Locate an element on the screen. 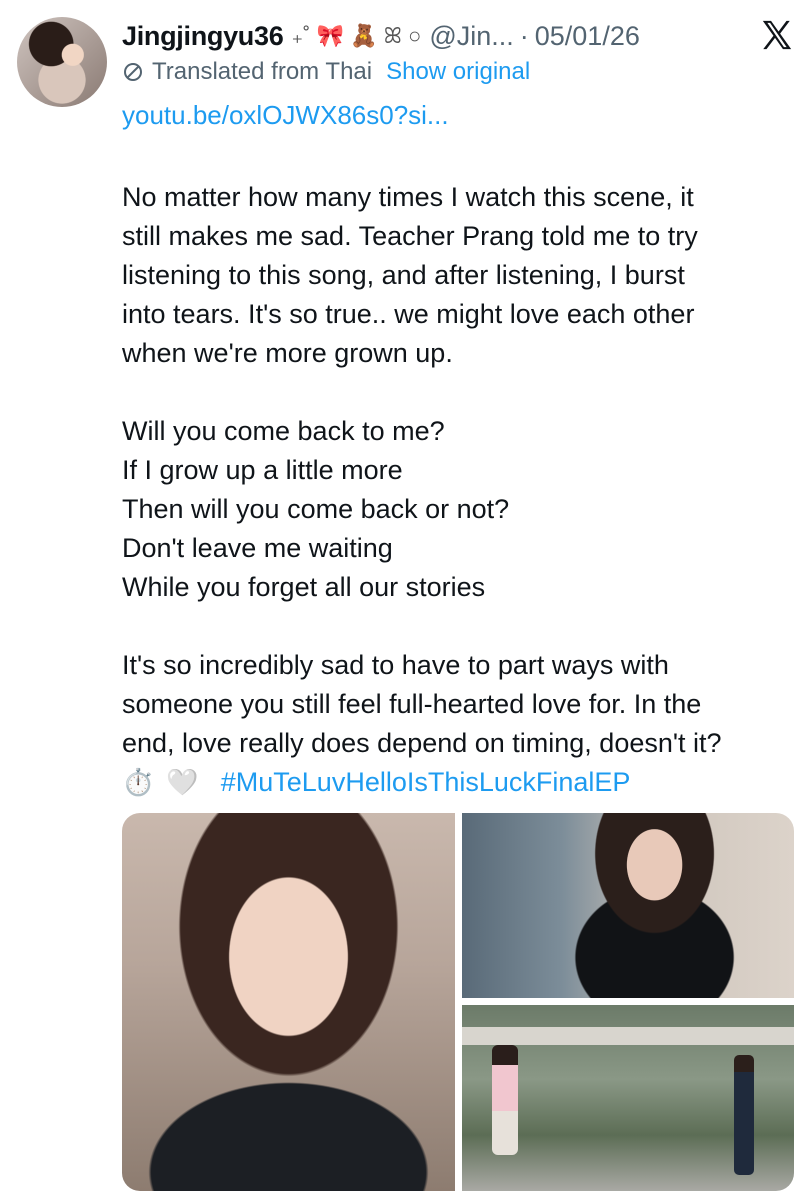 The width and height of the screenshot is (812, 1200). post-date: 05/01/26 is located at coordinates (587, 36).